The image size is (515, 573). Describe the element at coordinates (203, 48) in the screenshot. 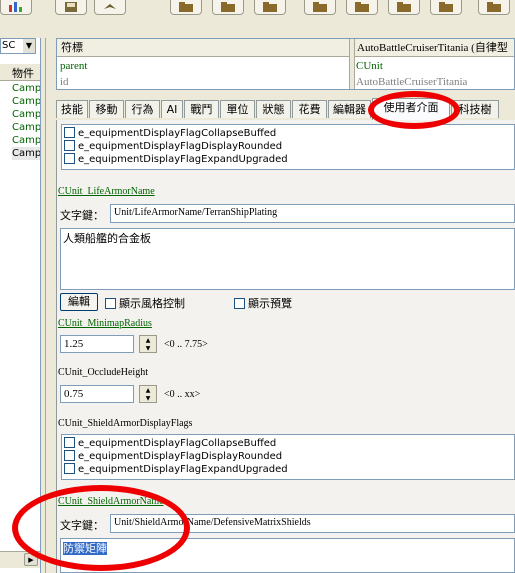

I see `field-column-header: 符標` at that location.